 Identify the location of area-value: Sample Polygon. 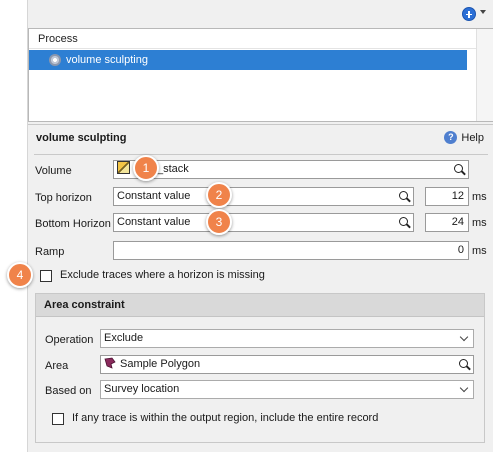
(160, 364).